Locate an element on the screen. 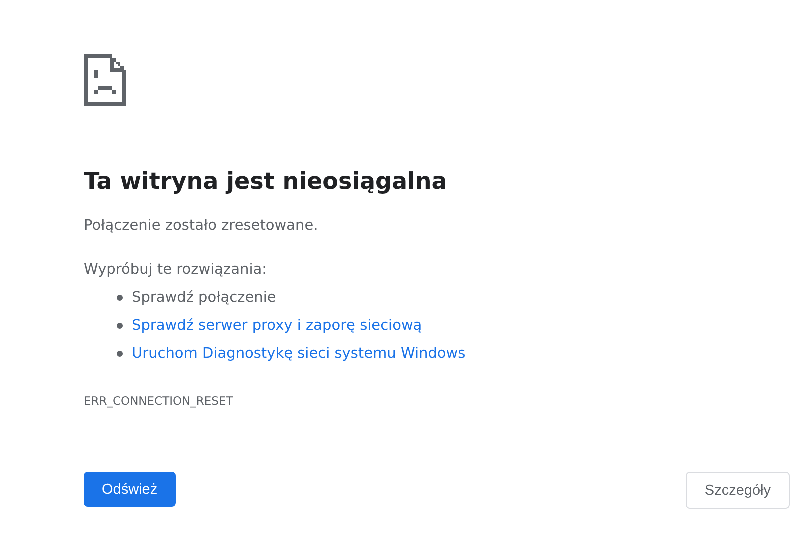 This screenshot has height=544, width=800. suggestion-link: Sprawdź serwer proxy i zaporę sieciową is located at coordinates (277, 326).